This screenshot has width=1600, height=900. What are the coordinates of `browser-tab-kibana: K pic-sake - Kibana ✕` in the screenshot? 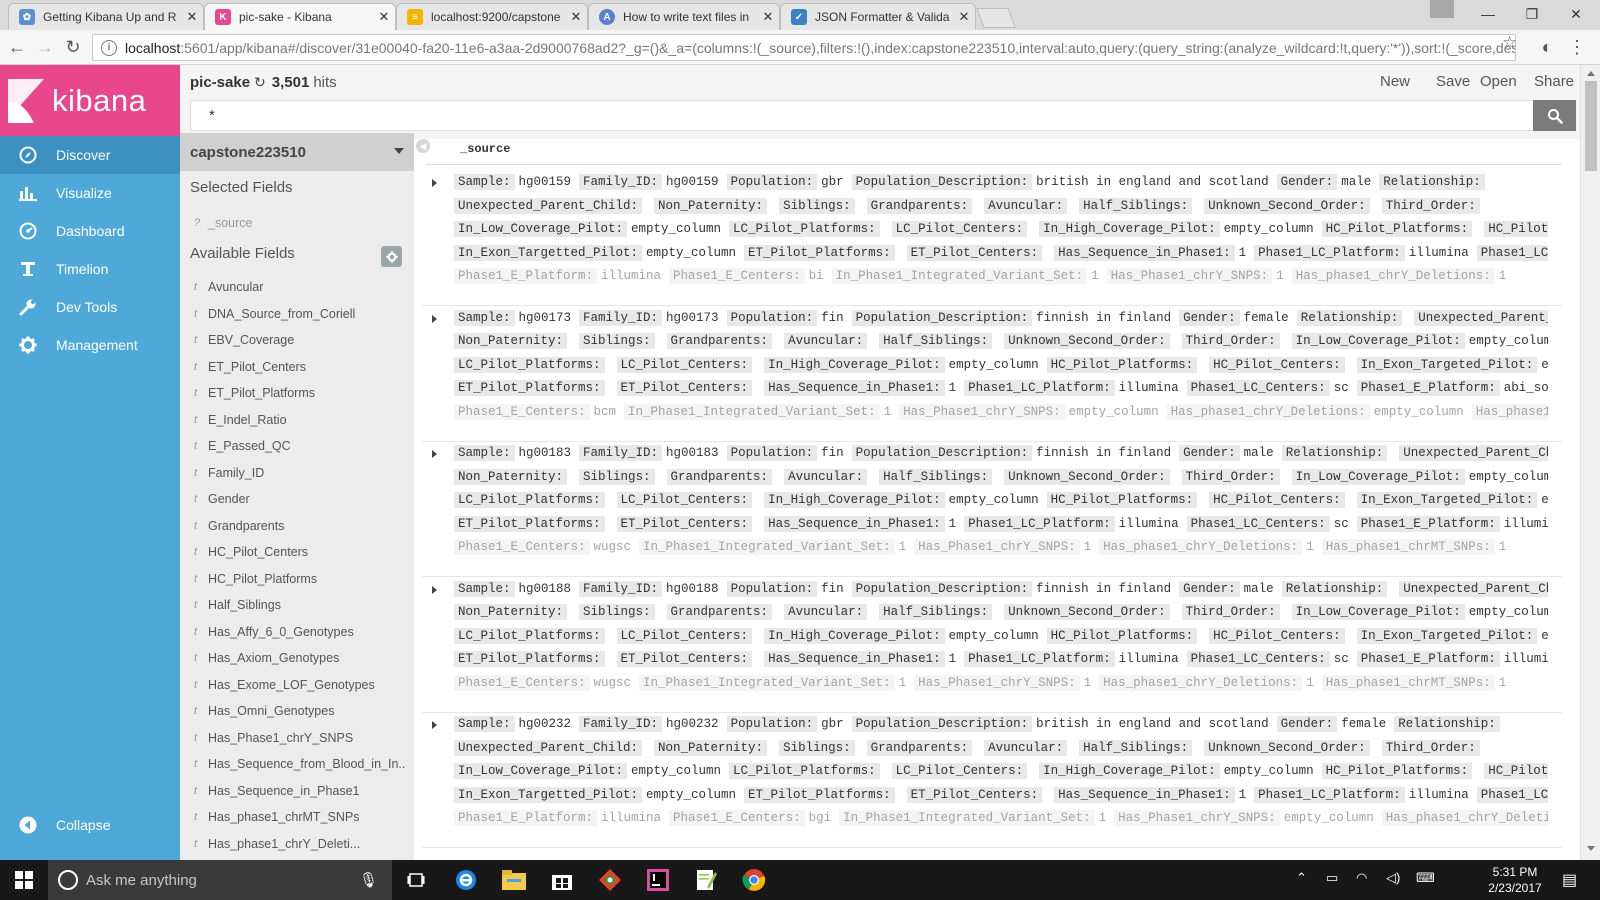 It's located at (300, 16).